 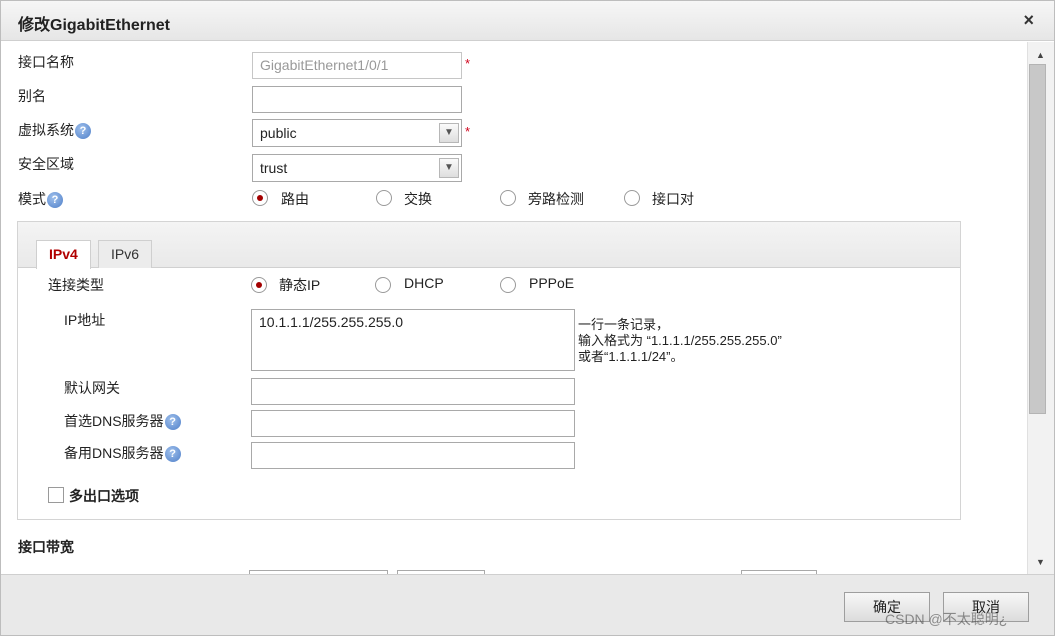 What do you see at coordinates (295, 199) in the screenshot?
I see `mode-option-route: 路由` at bounding box center [295, 199].